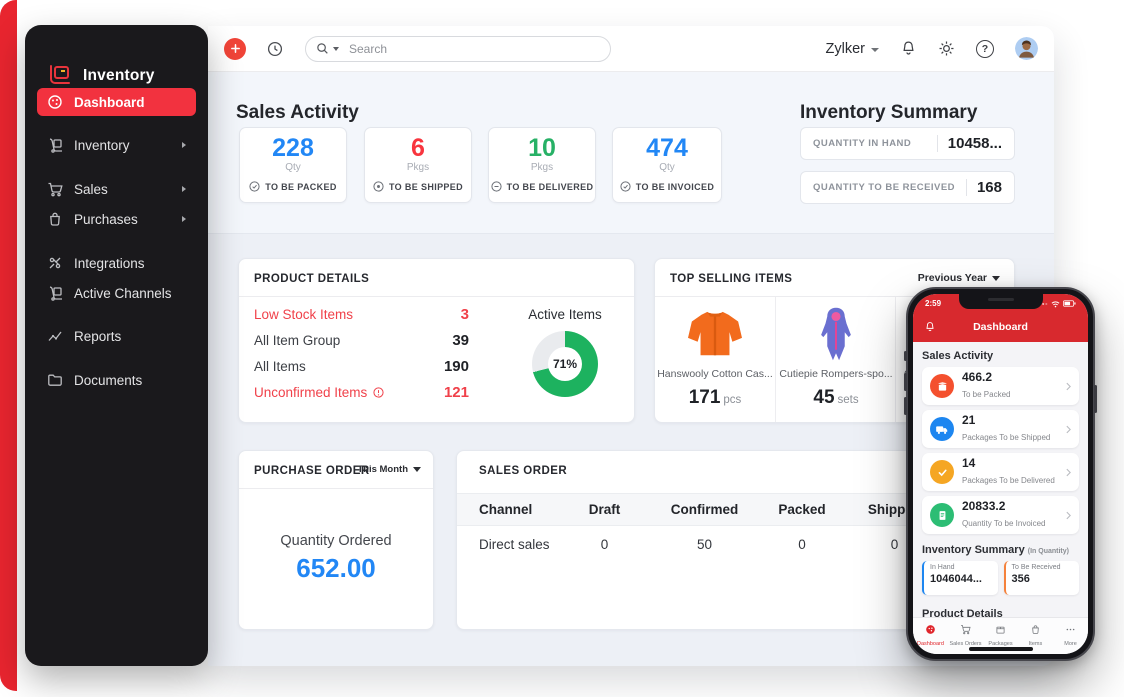 This screenshot has height=697, width=1124. What do you see at coordinates (989, 187) in the screenshot?
I see `summary-value: 168` at bounding box center [989, 187].